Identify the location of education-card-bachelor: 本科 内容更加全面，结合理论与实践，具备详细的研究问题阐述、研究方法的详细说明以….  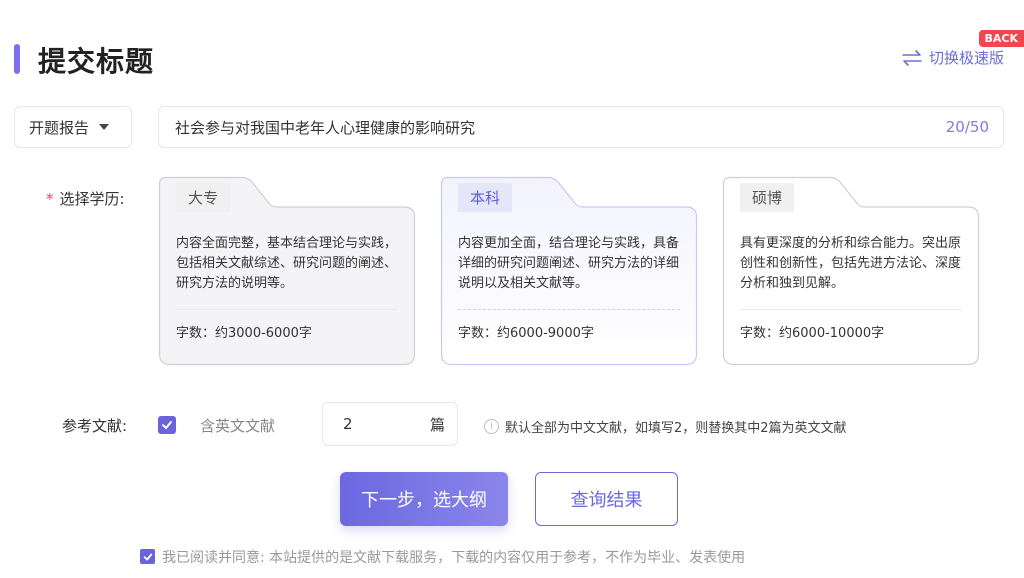
(569, 271).